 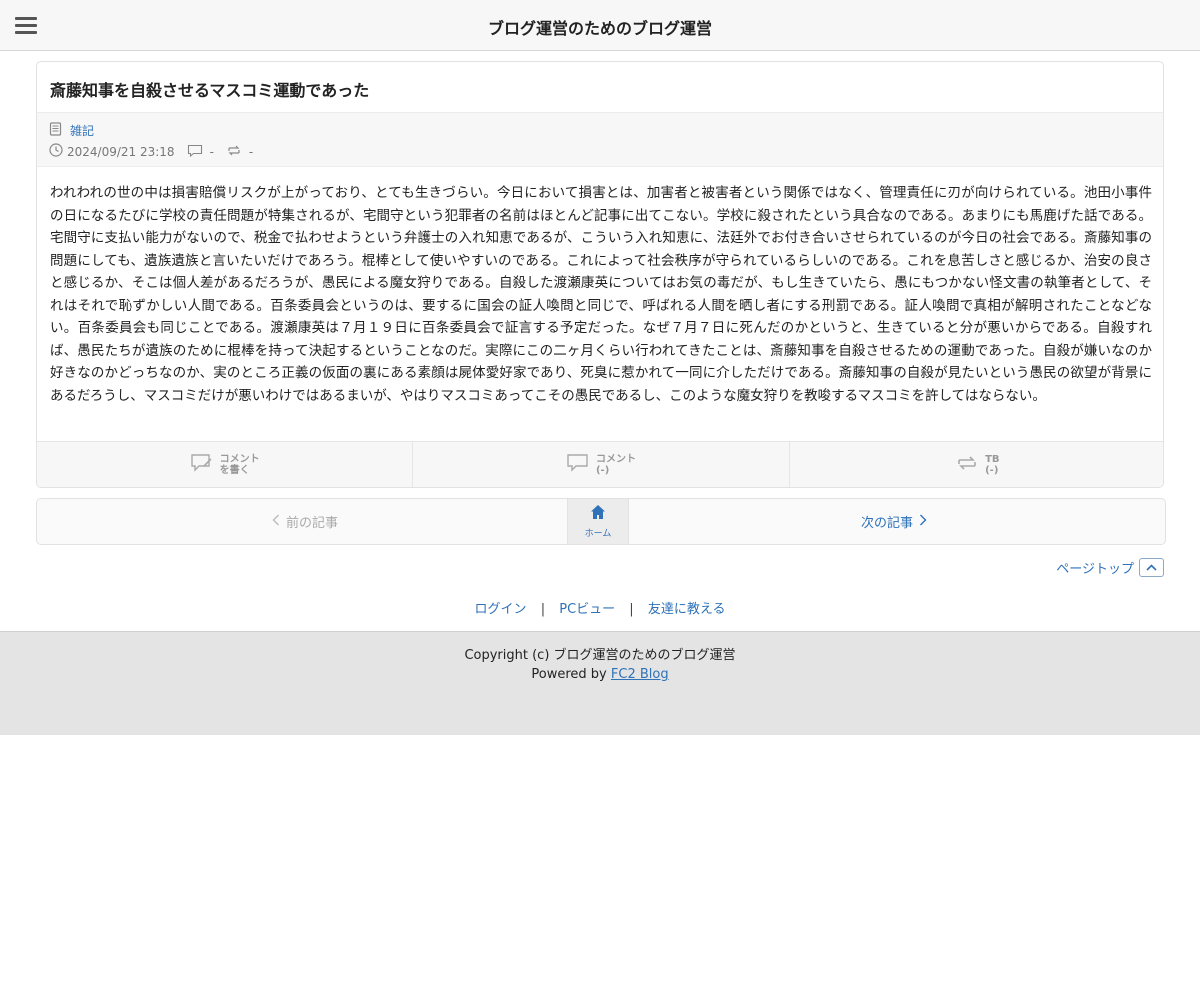 What do you see at coordinates (967, 465) in the screenshot?
I see `trackback-action-icon` at bounding box center [967, 465].